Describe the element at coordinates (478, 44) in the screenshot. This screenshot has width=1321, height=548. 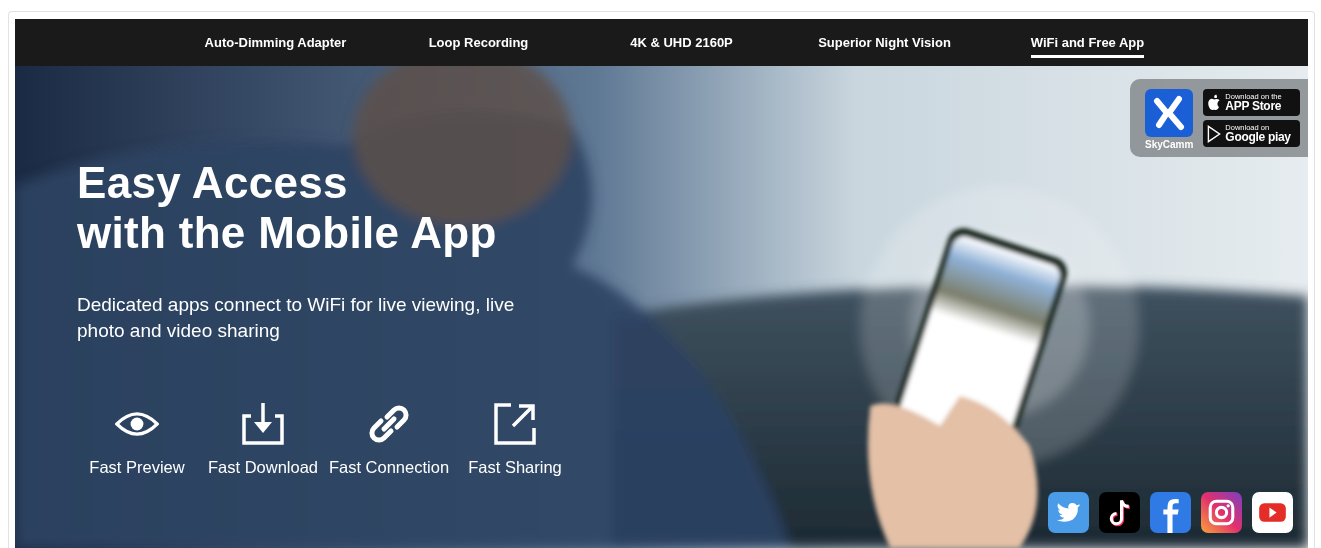
I see `nav-tab: Loop Recording` at that location.